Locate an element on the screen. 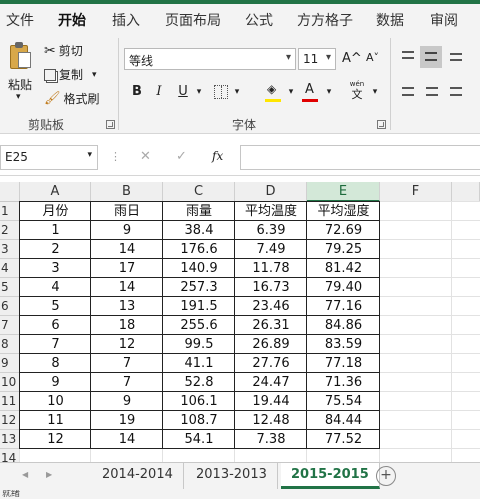  border-button is located at coordinates (221, 92).